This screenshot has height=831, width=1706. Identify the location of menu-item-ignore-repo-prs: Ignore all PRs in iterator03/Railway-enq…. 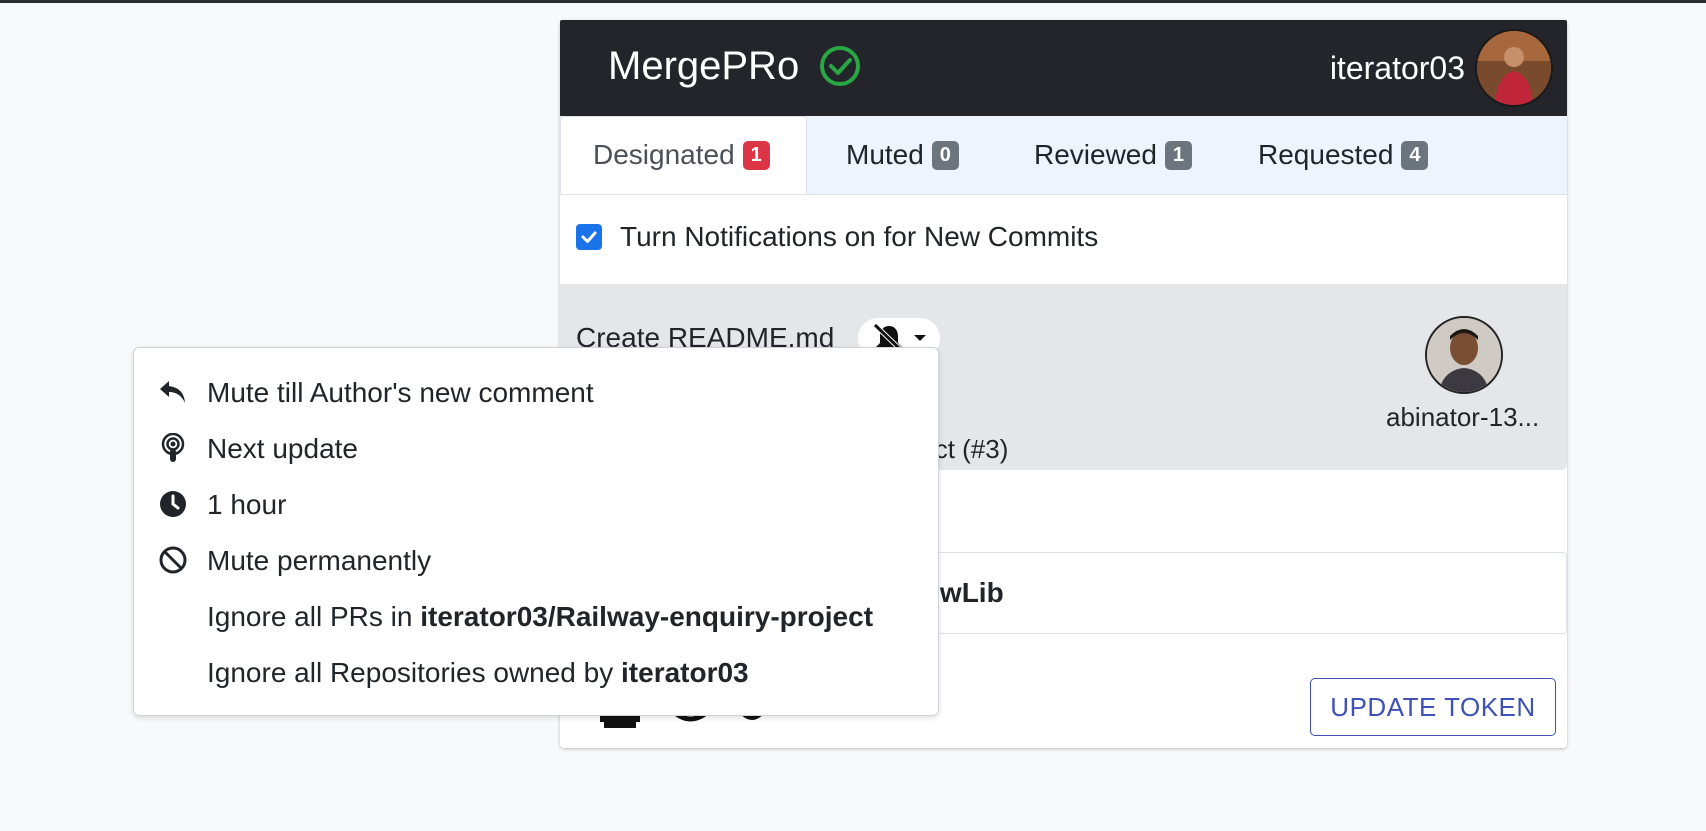
(537, 617).